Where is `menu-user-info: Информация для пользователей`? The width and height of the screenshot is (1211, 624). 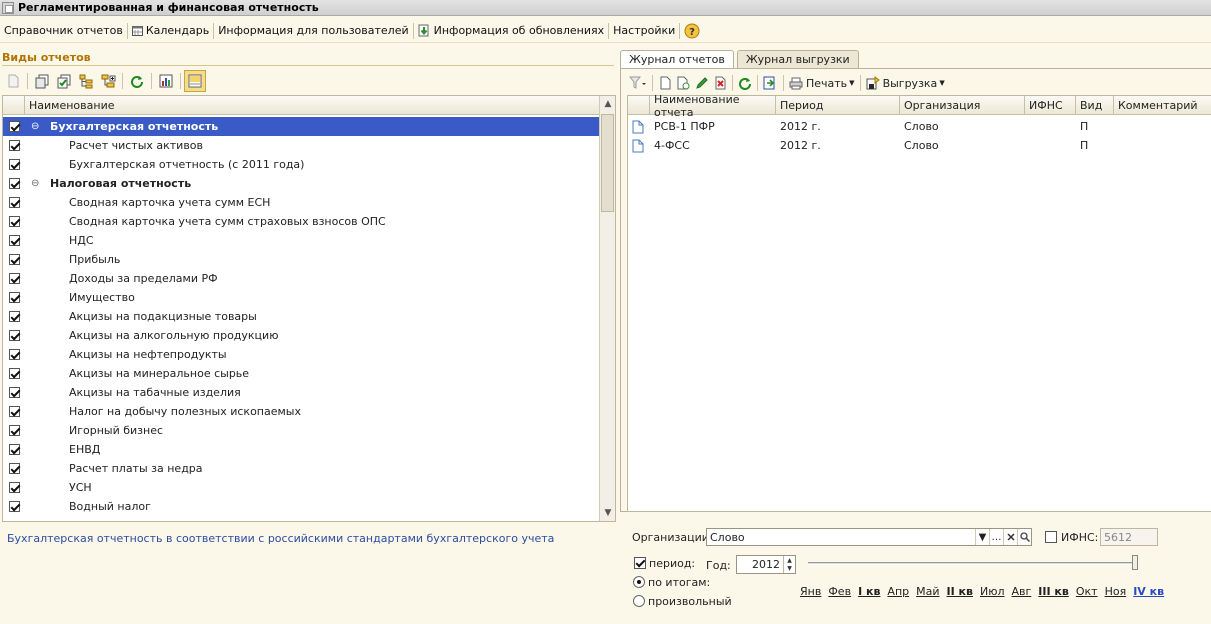
menu-user-info: Информация для пользователей is located at coordinates (313, 31).